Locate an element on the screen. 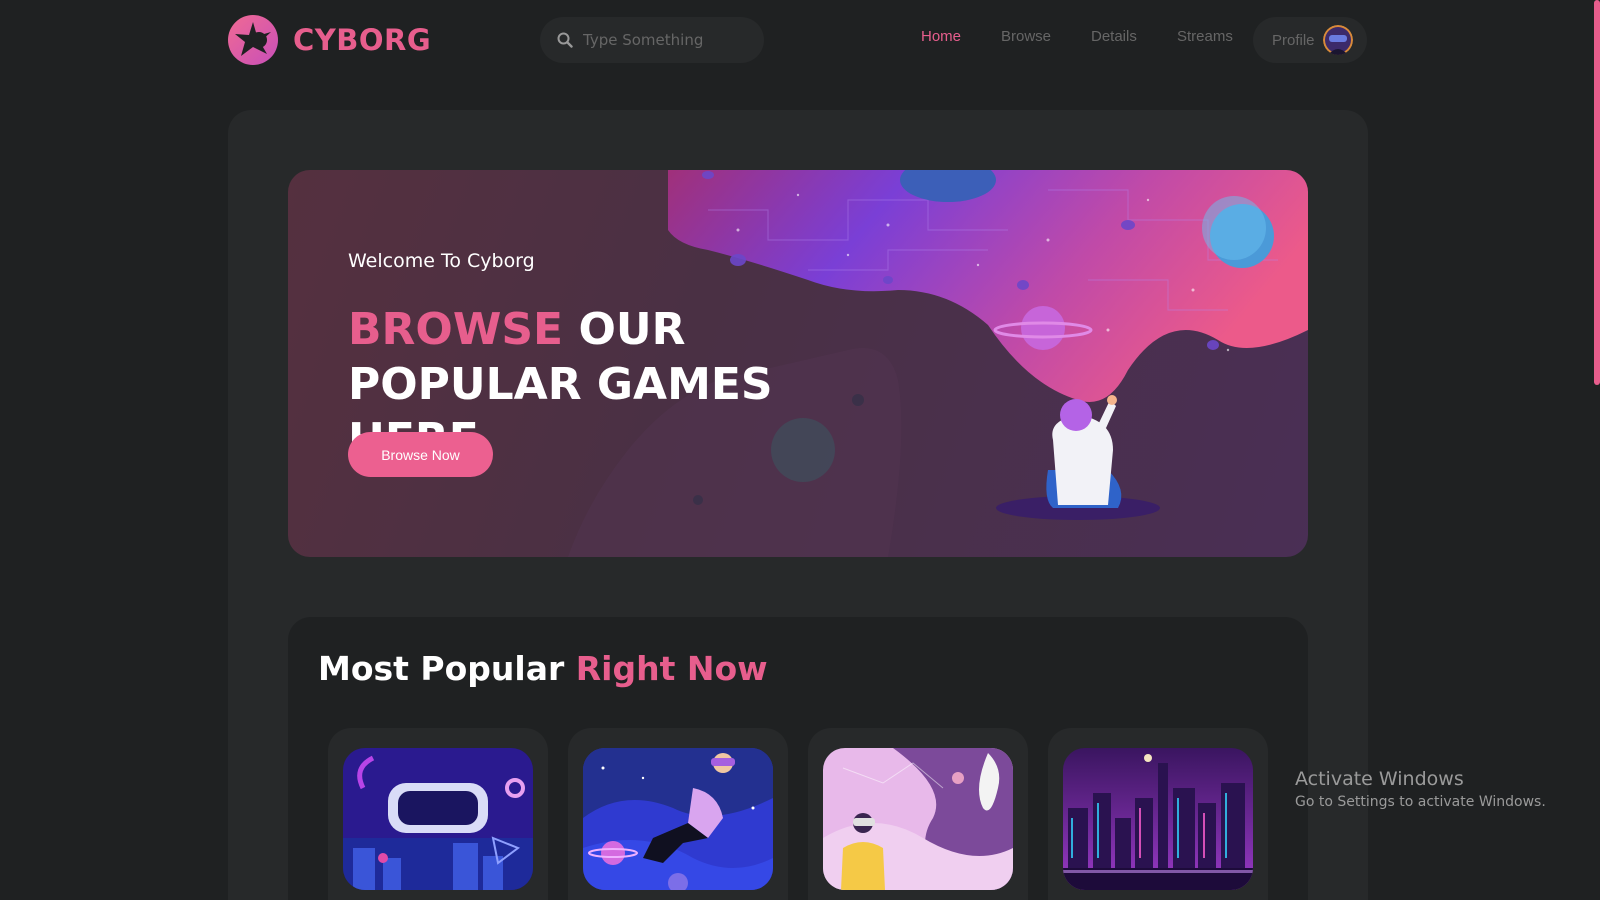 This screenshot has width=1600, height=900. profile-button: Profile is located at coordinates (1310, 40).